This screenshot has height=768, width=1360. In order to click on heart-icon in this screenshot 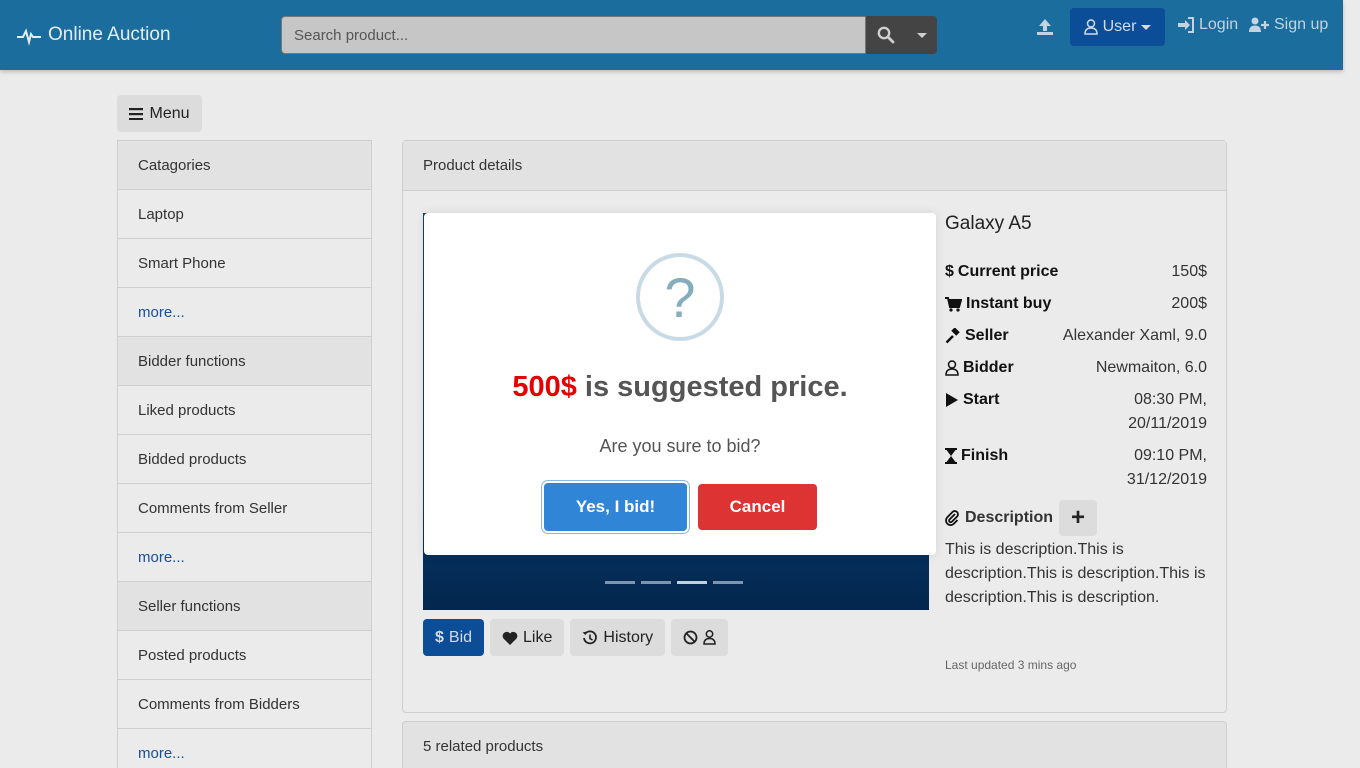, I will do `click(510, 638)`.